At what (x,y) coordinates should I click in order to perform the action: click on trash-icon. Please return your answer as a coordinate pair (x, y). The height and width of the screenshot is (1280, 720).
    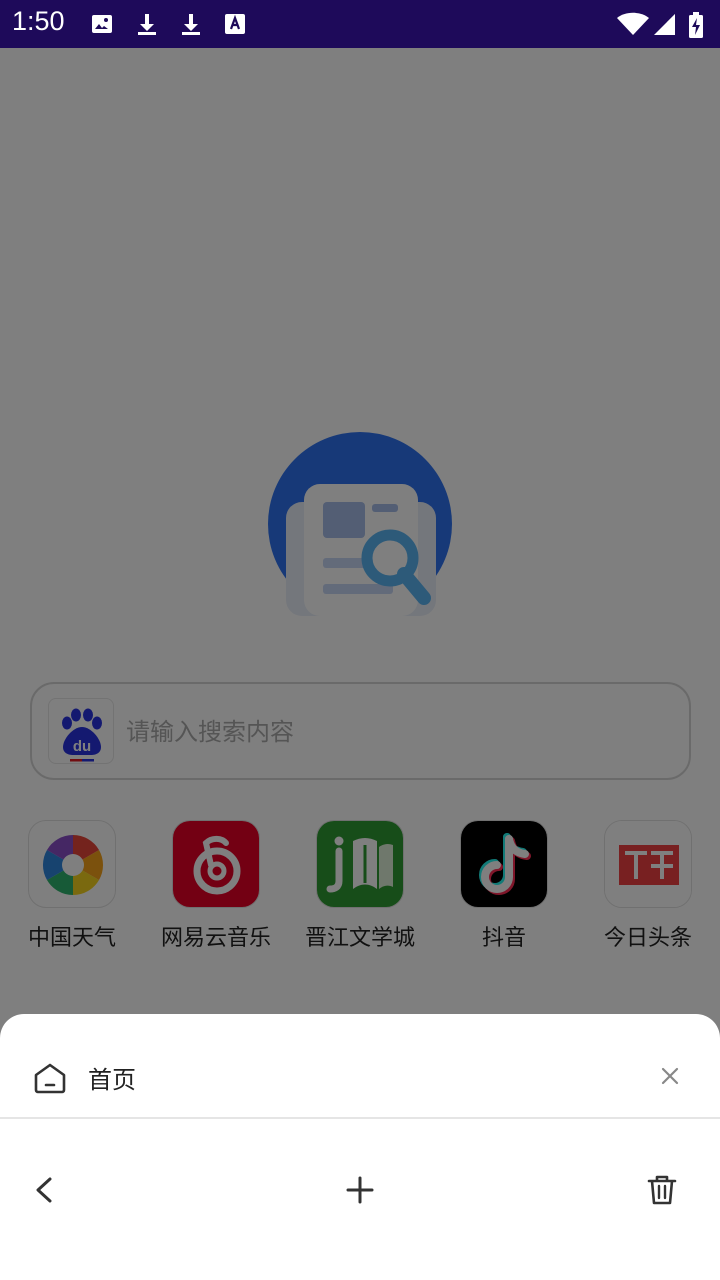
    Looking at the image, I should click on (662, 1190).